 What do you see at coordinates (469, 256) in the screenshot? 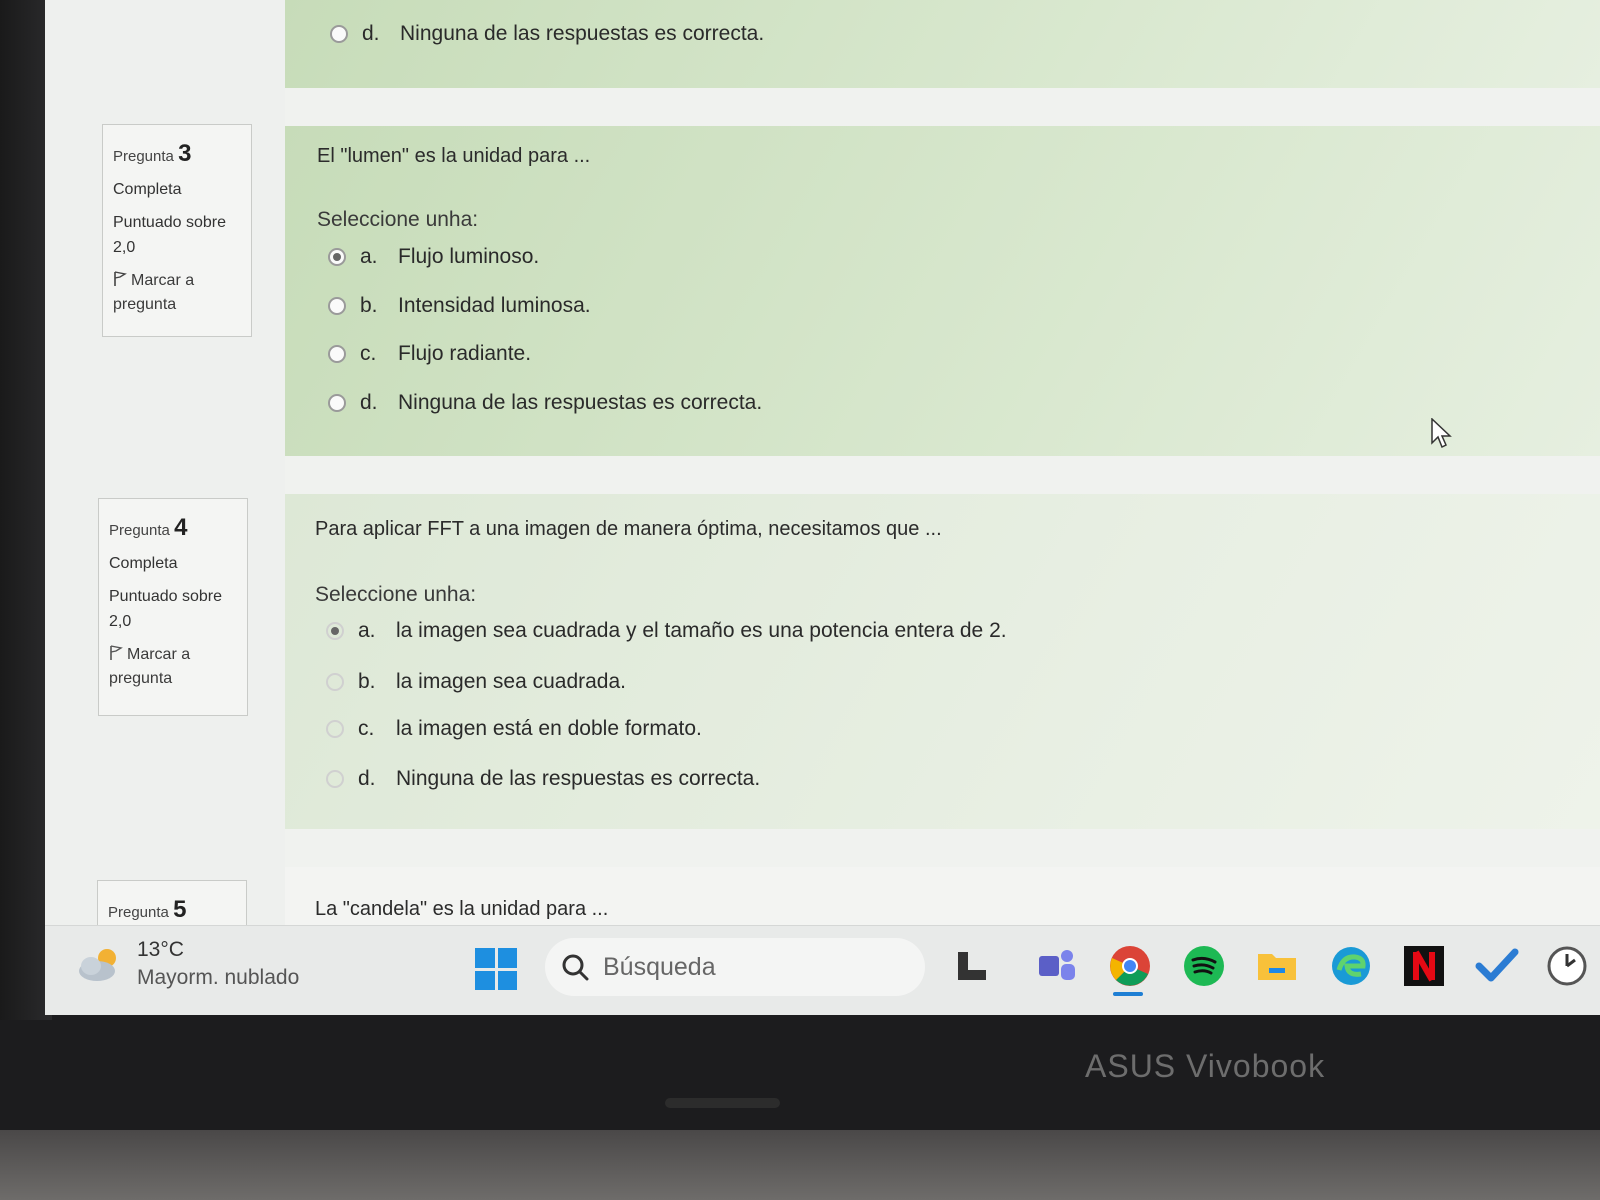
I see `option-text: Flujo luminoso.` at bounding box center [469, 256].